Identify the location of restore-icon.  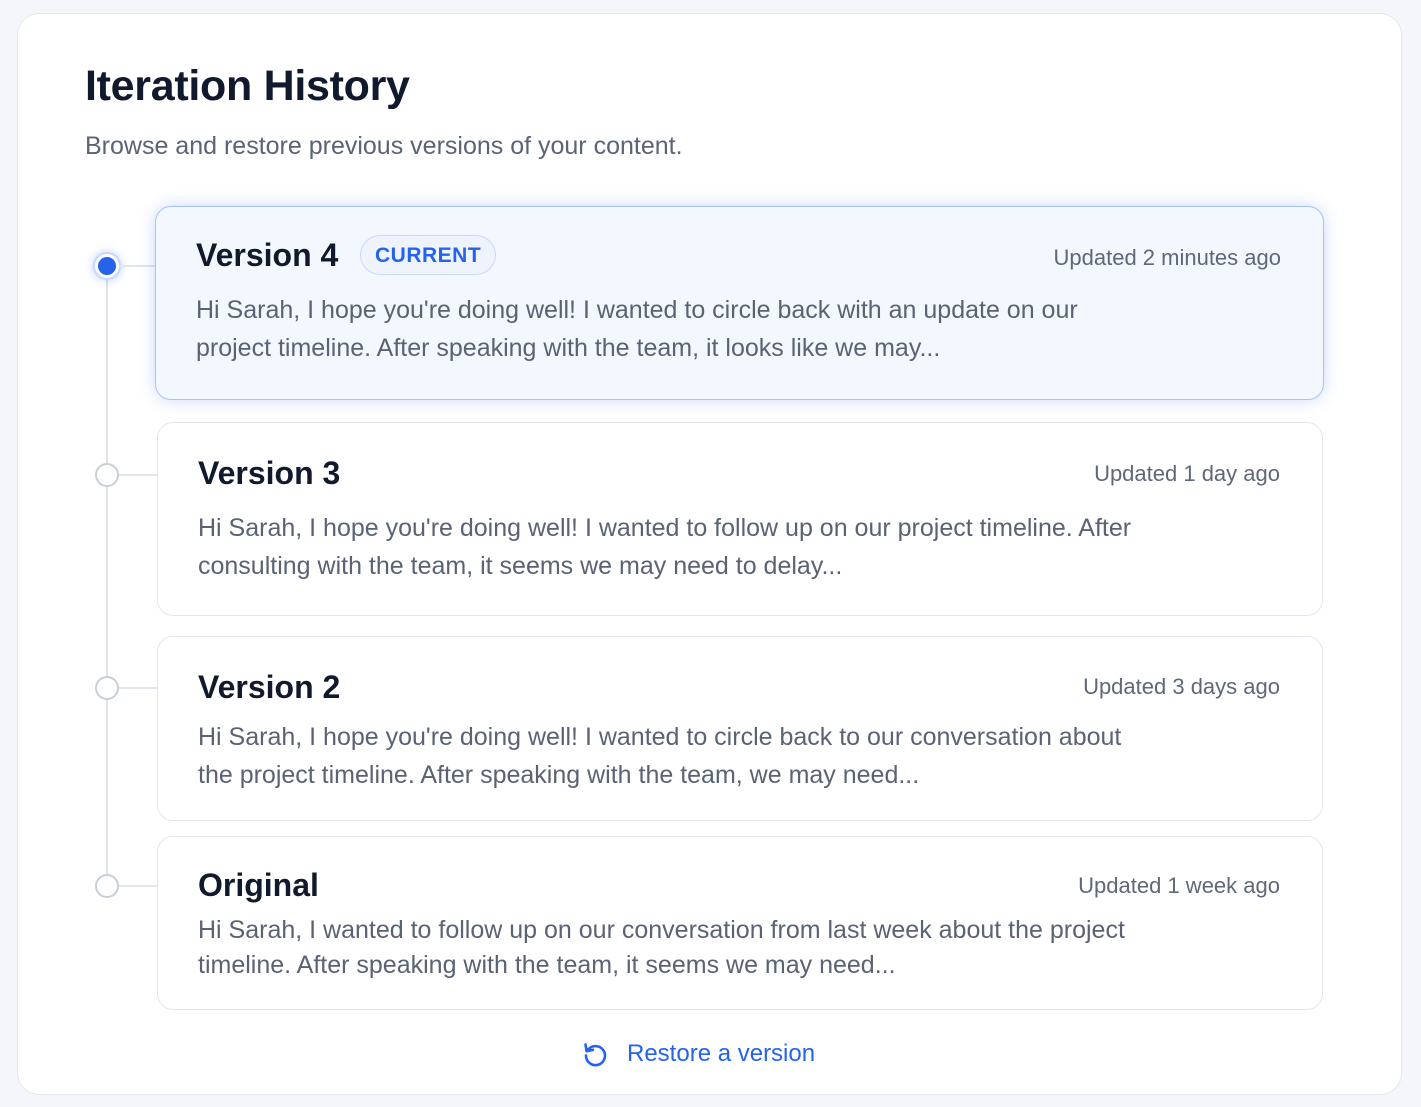
(595, 1054).